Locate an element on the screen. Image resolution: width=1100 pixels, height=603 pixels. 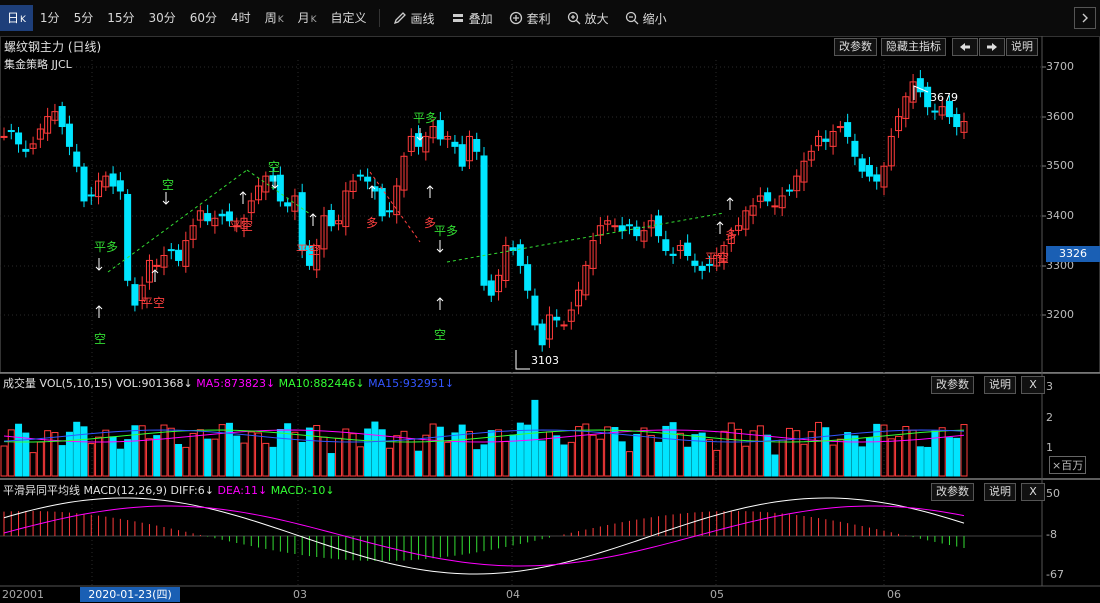
next-button is located at coordinates (992, 47).